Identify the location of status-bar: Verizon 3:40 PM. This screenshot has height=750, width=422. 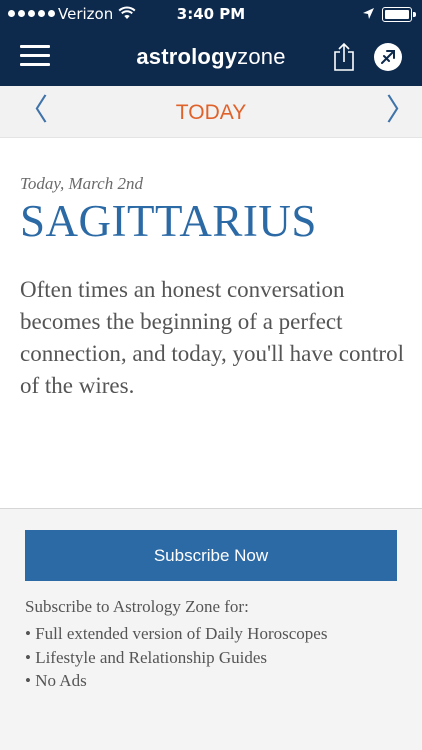
(211, 15).